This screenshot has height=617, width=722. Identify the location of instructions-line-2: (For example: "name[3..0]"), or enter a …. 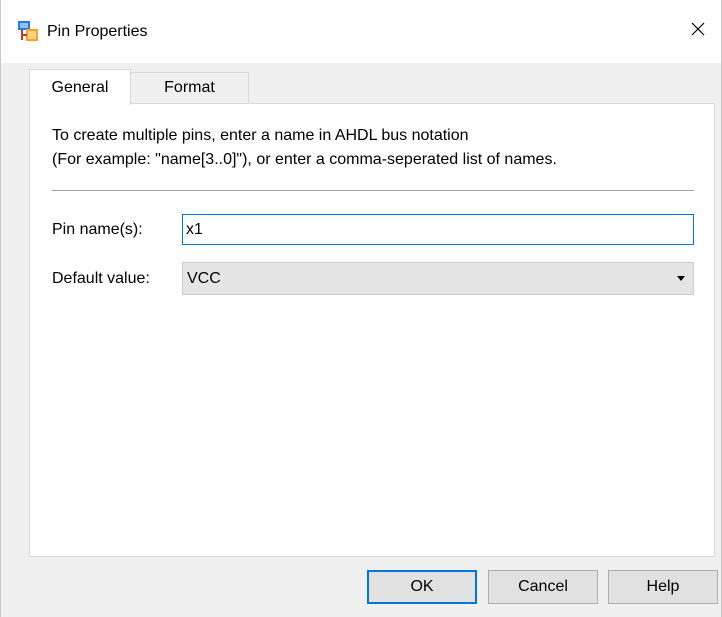
(304, 159).